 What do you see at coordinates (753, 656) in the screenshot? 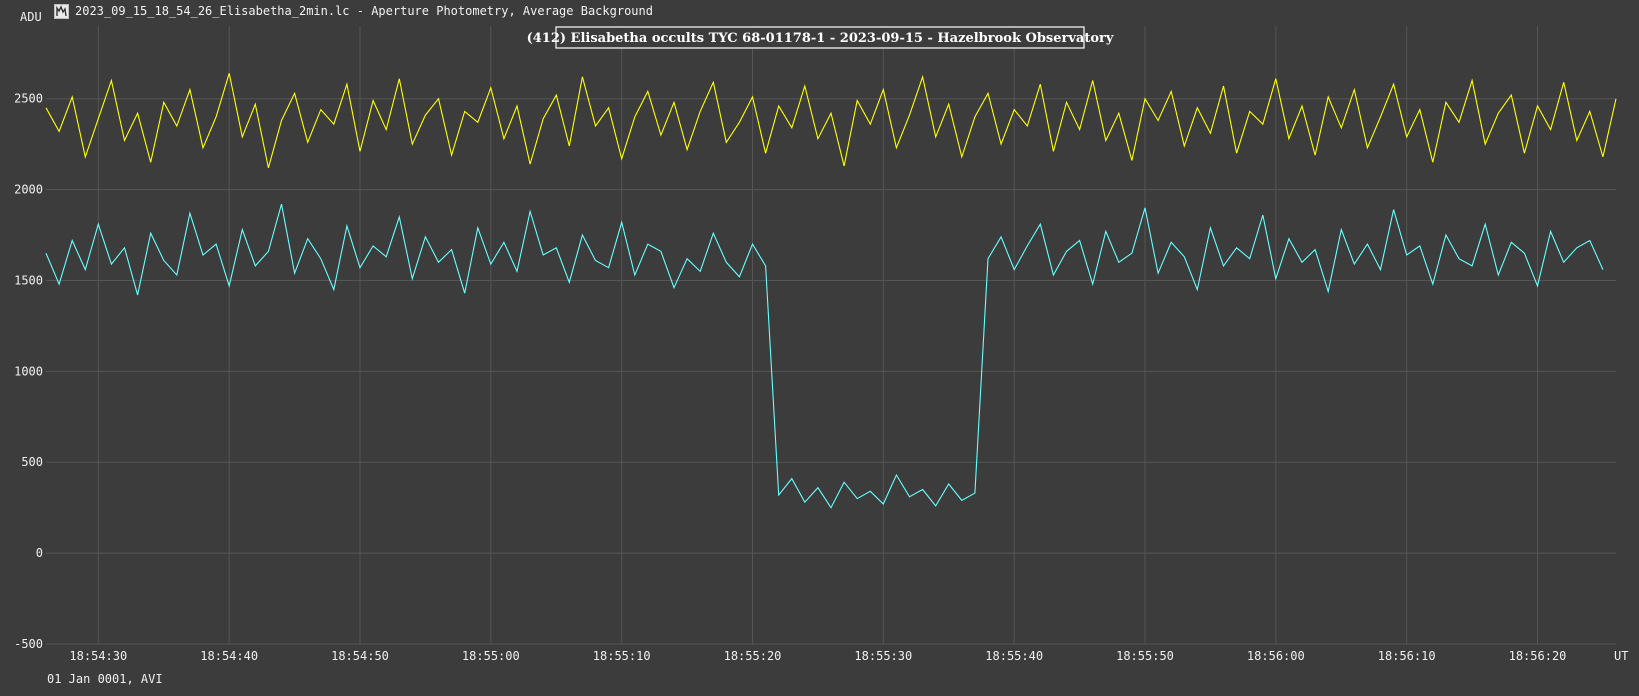
I see `x-tick-label: 18:55:20` at bounding box center [753, 656].